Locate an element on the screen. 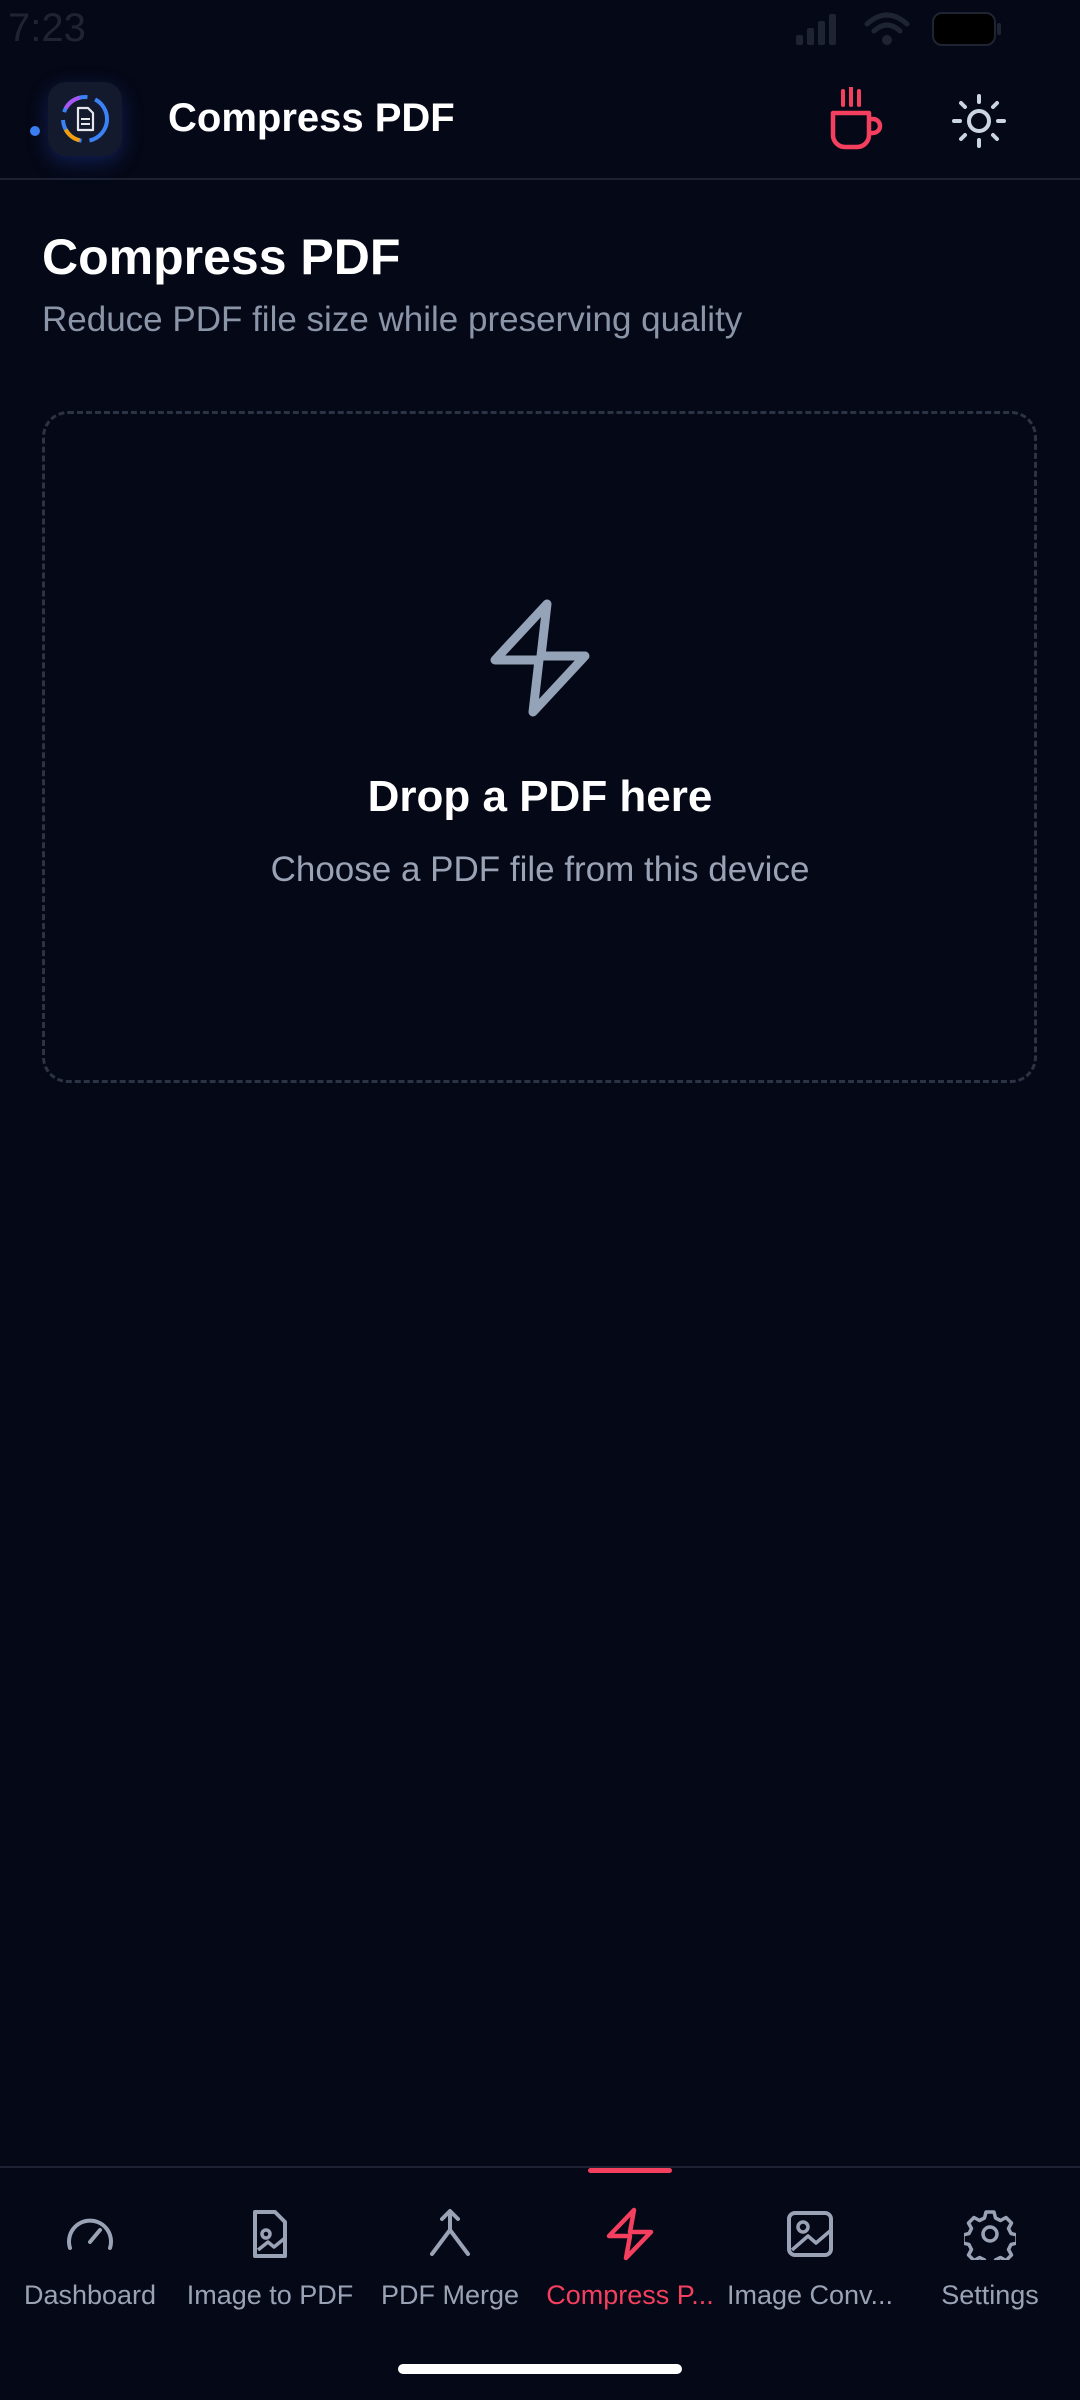 Image resolution: width=1080 pixels, height=2400 pixels. nav-item-dashboard: Dashboard is located at coordinates (90, 2248).